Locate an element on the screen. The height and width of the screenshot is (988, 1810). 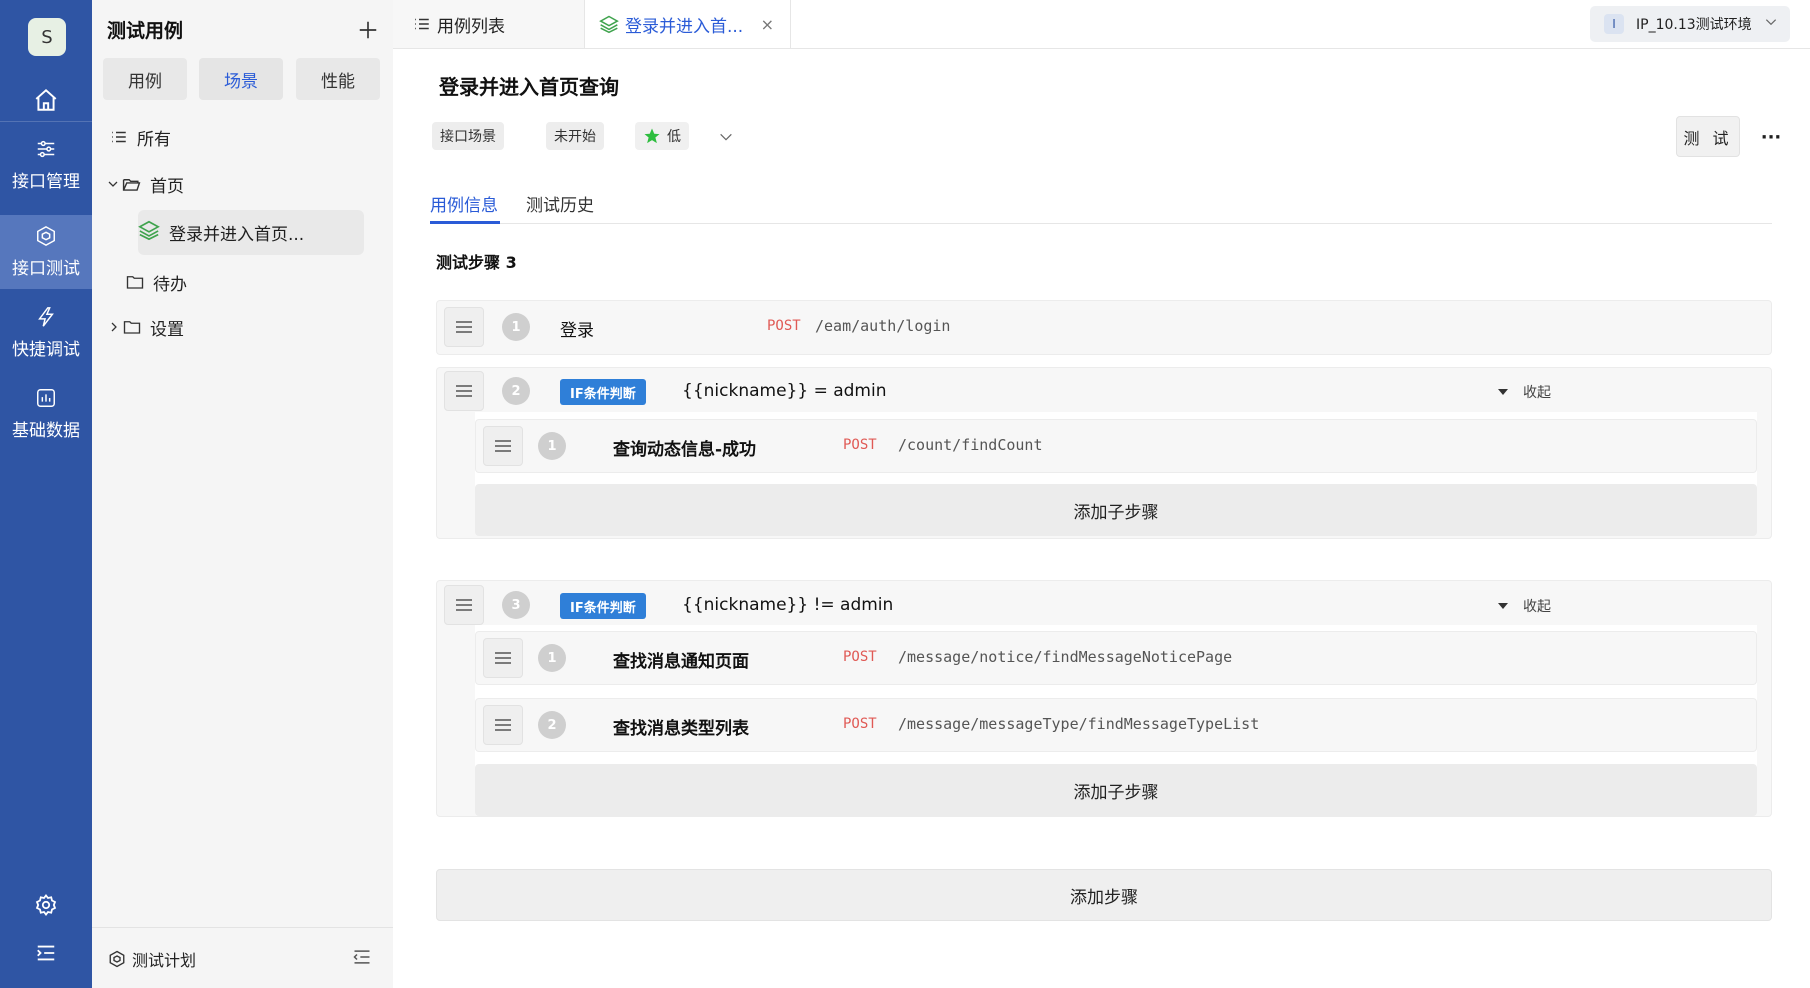
gear-icon is located at coordinates (46, 905).